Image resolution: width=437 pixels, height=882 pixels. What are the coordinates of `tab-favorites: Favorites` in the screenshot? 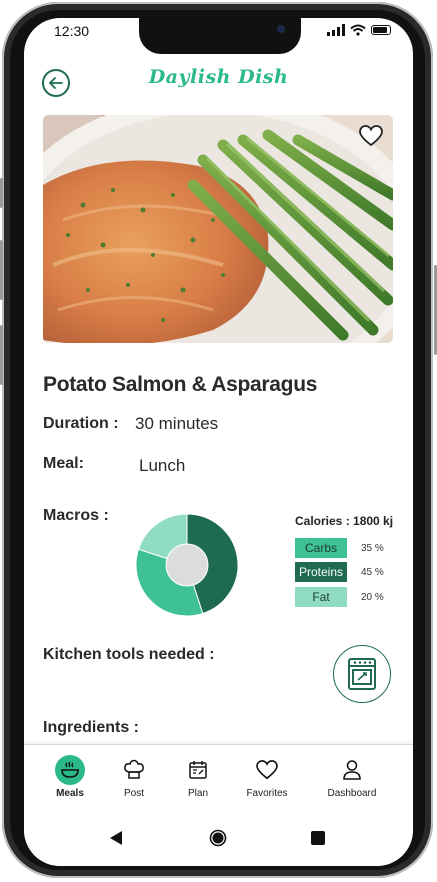 It's located at (267, 777).